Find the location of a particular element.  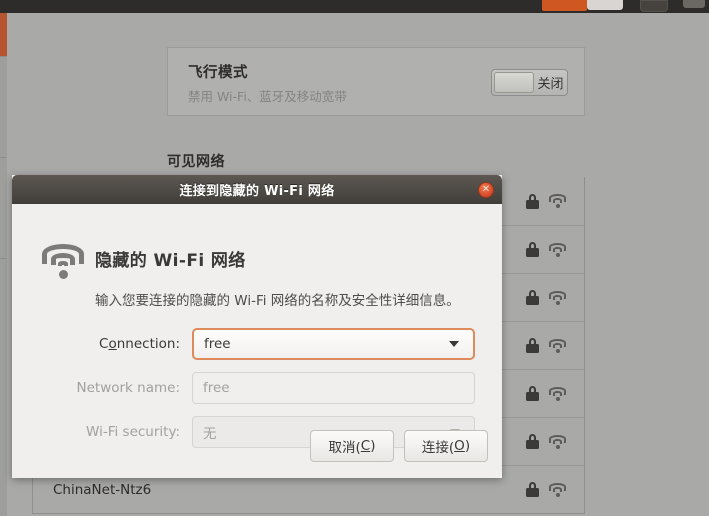

dialog-titlebar: 连接到隐藏的 Wi-Fi 网络 ✕ is located at coordinates (257, 189).